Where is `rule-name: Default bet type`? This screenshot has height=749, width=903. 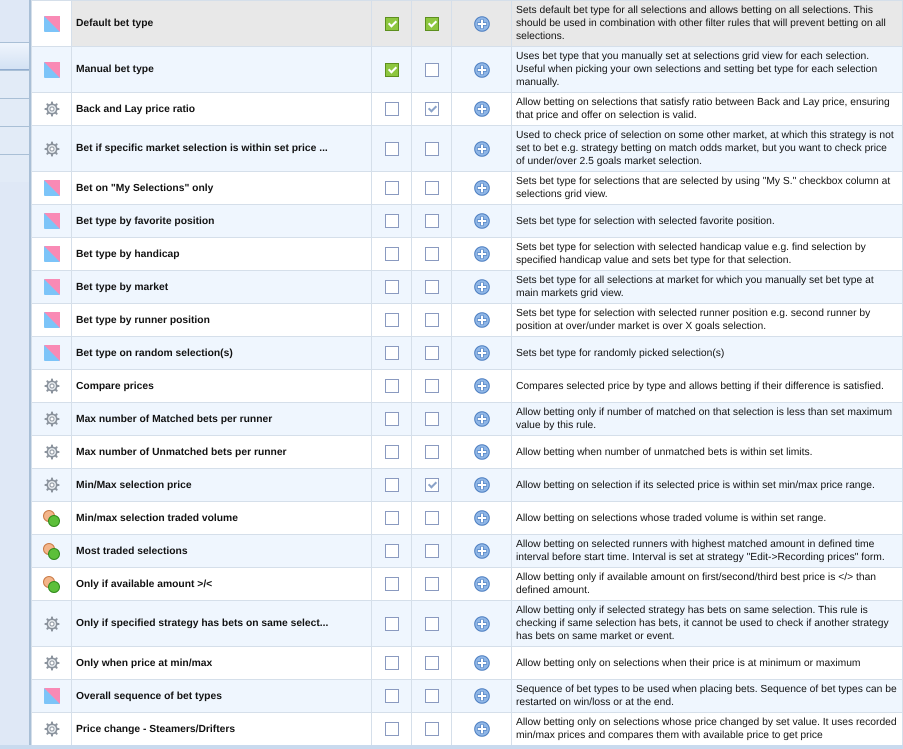
rule-name: Default bet type is located at coordinates (222, 23).